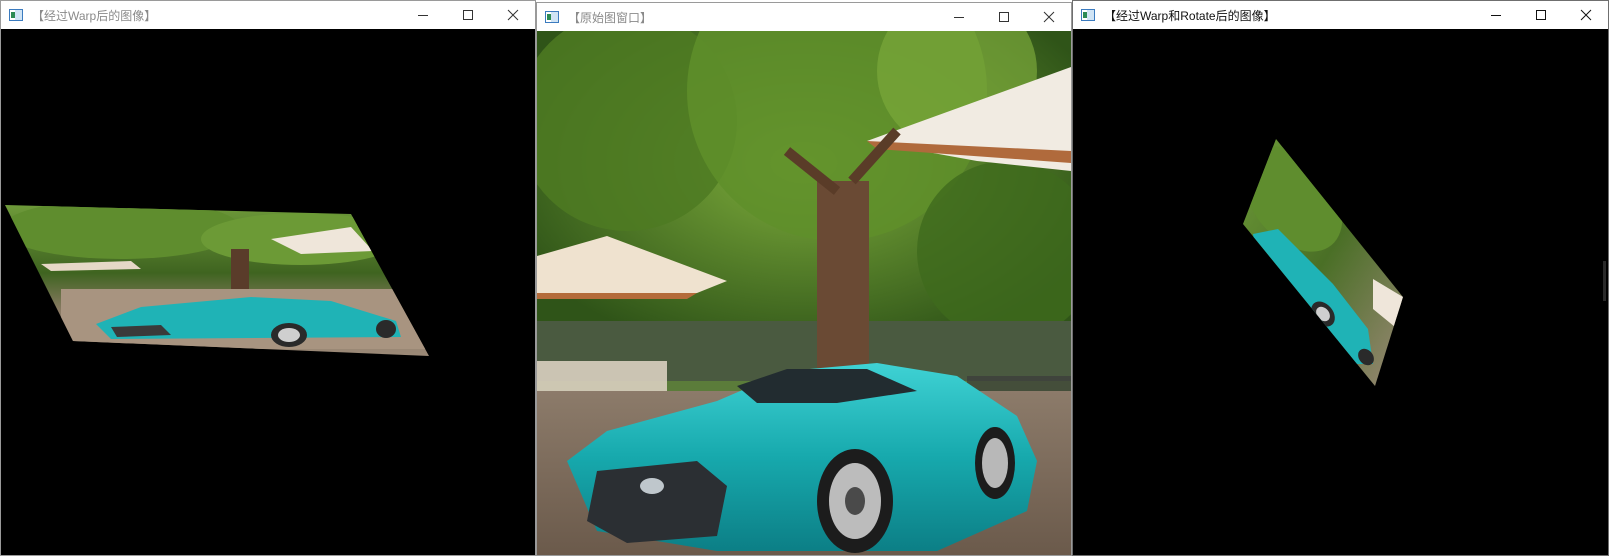 The height and width of the screenshot is (556, 1609). What do you see at coordinates (217, 280) in the screenshot?
I see `warped-image` at bounding box center [217, 280].